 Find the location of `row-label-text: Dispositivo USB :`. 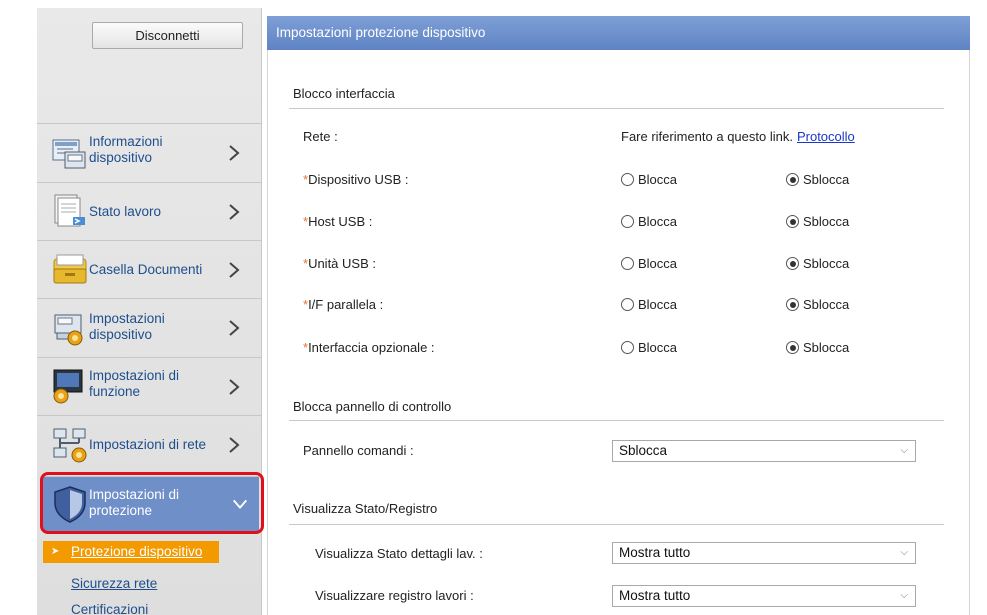

row-label-text: Dispositivo USB : is located at coordinates (358, 179).